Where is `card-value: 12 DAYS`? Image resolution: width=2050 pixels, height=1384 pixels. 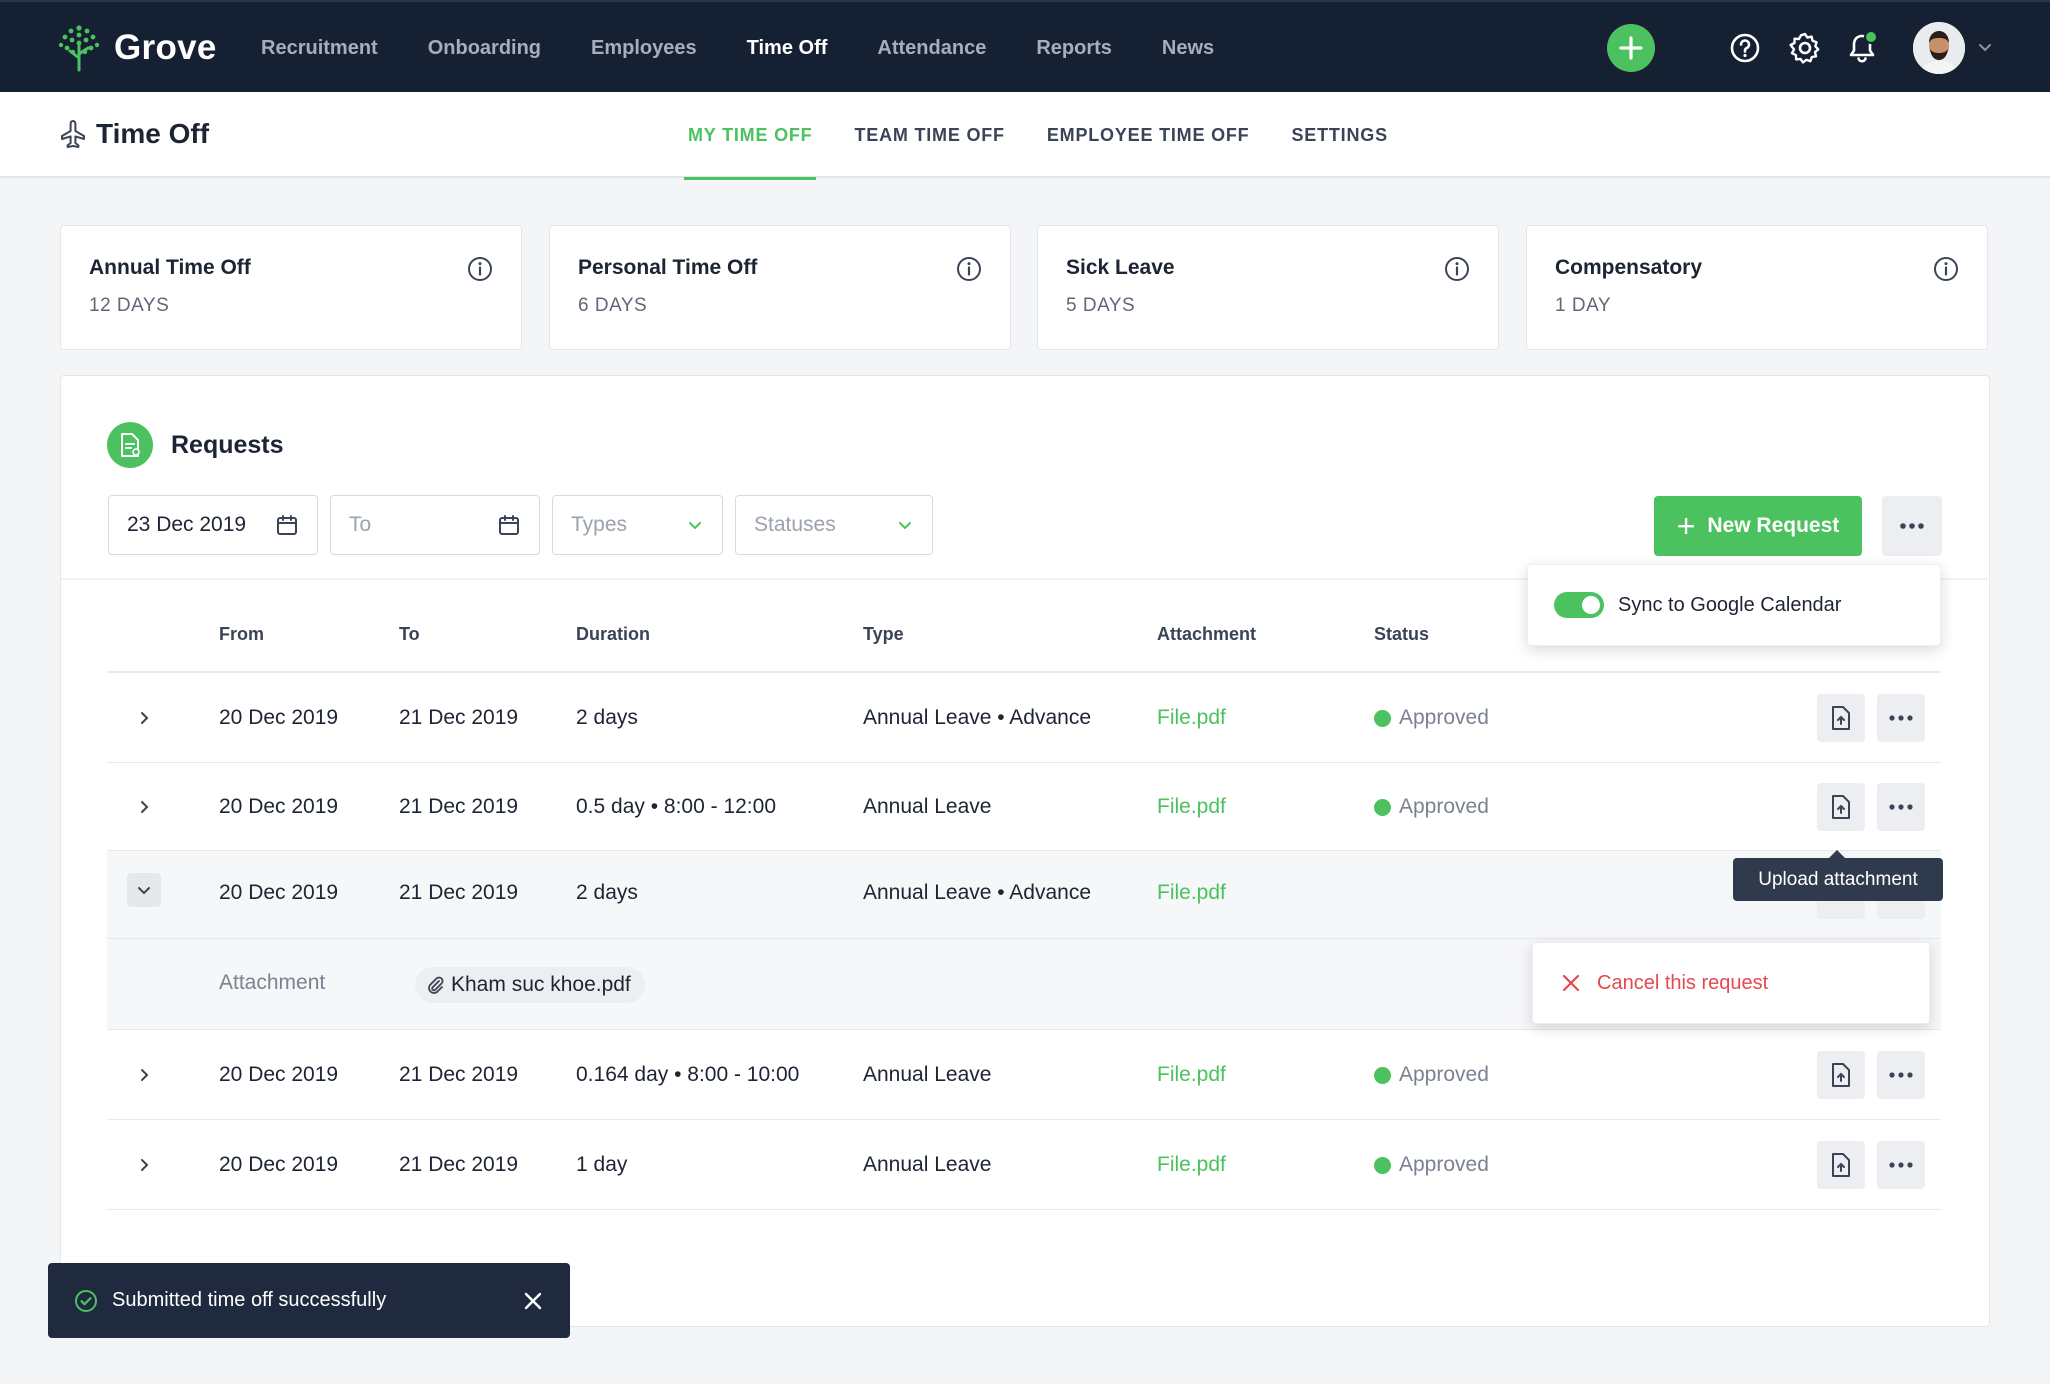
card-value: 12 DAYS is located at coordinates (129, 305).